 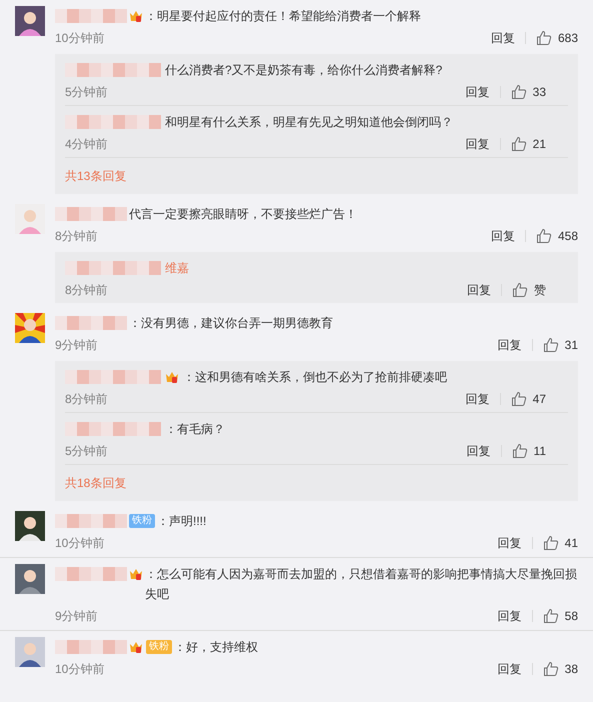 I want to click on like-button: 赞, so click(x=529, y=290).